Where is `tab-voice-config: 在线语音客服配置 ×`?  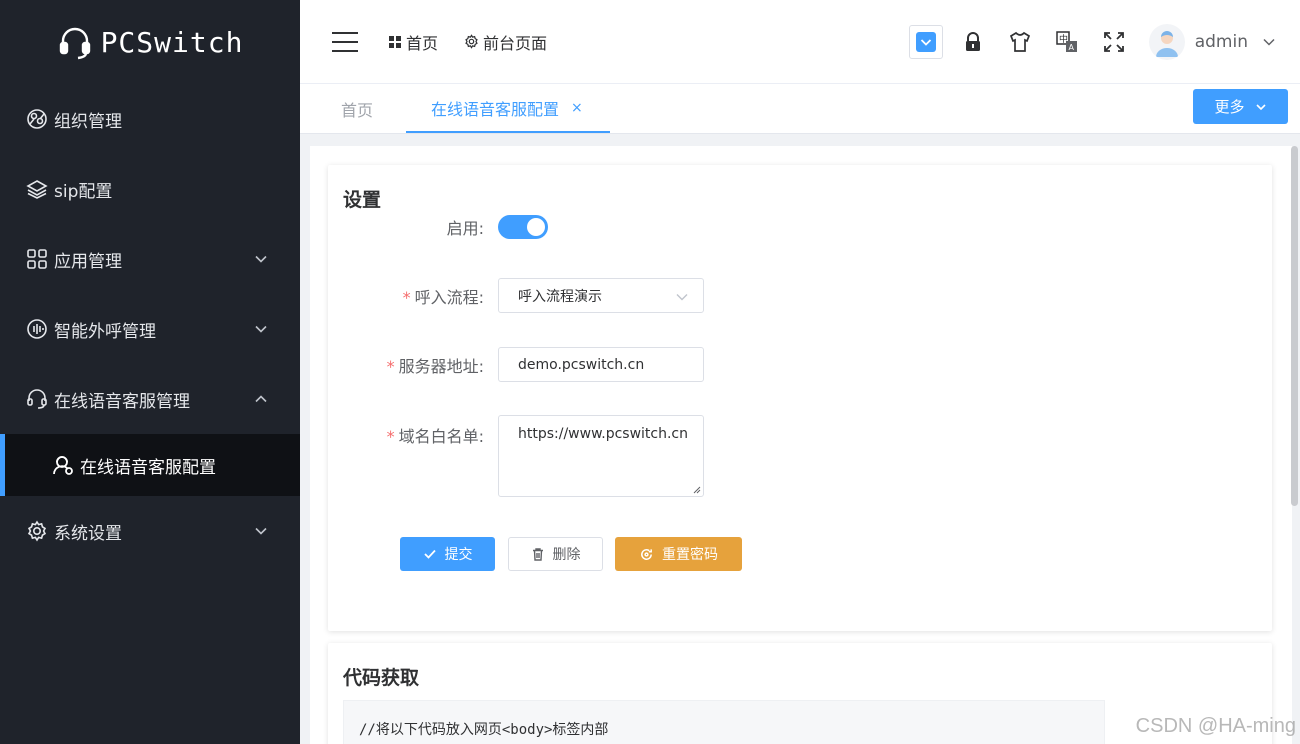 tab-voice-config: 在线语音客服配置 × is located at coordinates (508, 108).